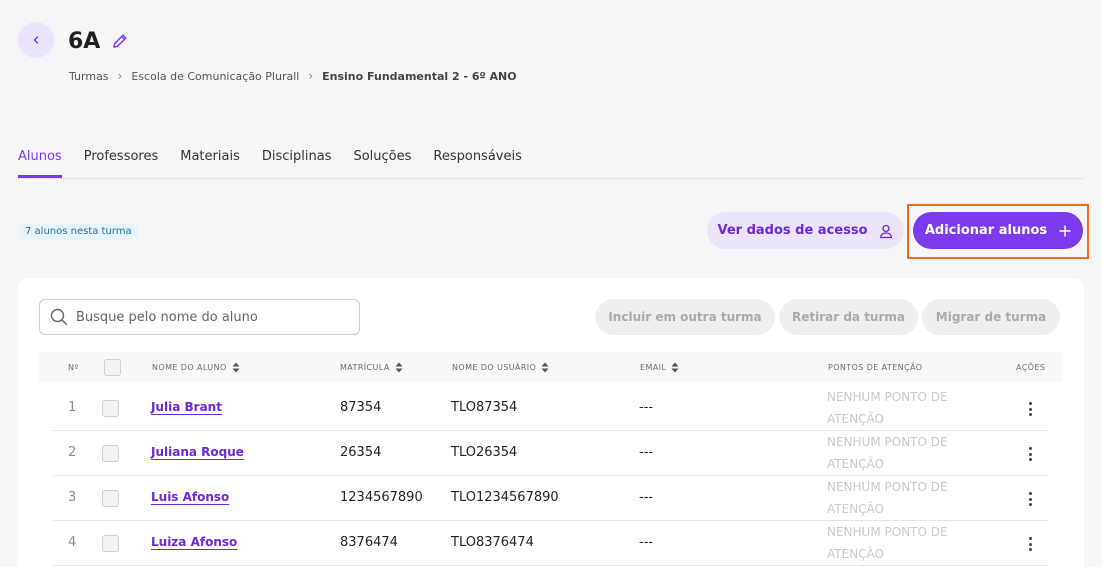 Image resolution: width=1102 pixels, height=567 pixels. Describe the element at coordinates (484, 452) in the screenshot. I see `username-value: TLO26354` at that location.